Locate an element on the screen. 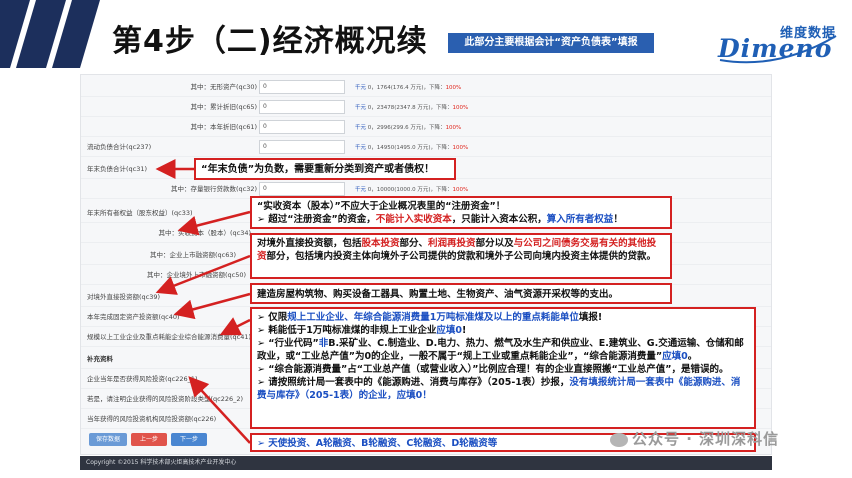 This screenshot has height=478, width=852. section-label: 补充资料 is located at coordinates (100, 359).